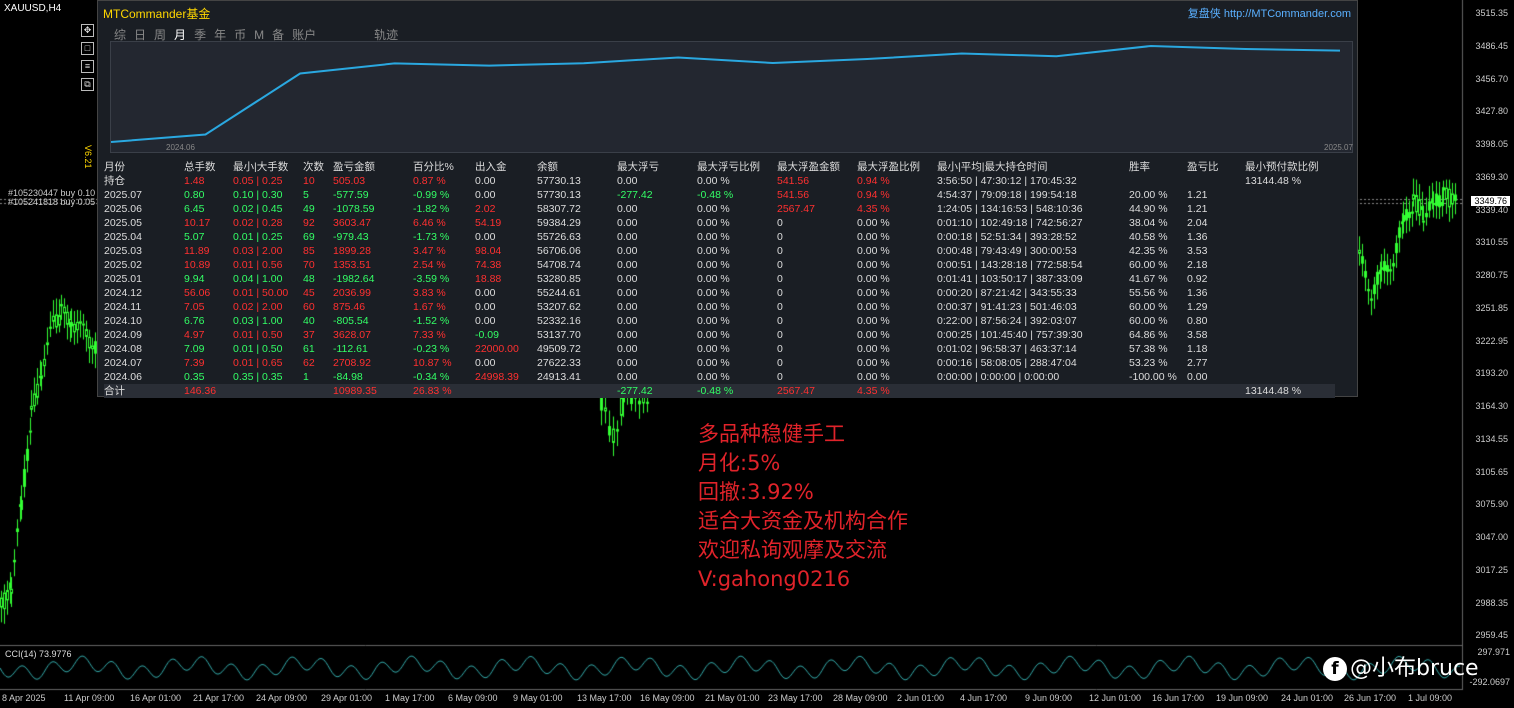 Image resolution: width=1514 pixels, height=708 pixels. Describe the element at coordinates (444, 167) in the screenshot. I see `column-header: 百分比%` at that location.